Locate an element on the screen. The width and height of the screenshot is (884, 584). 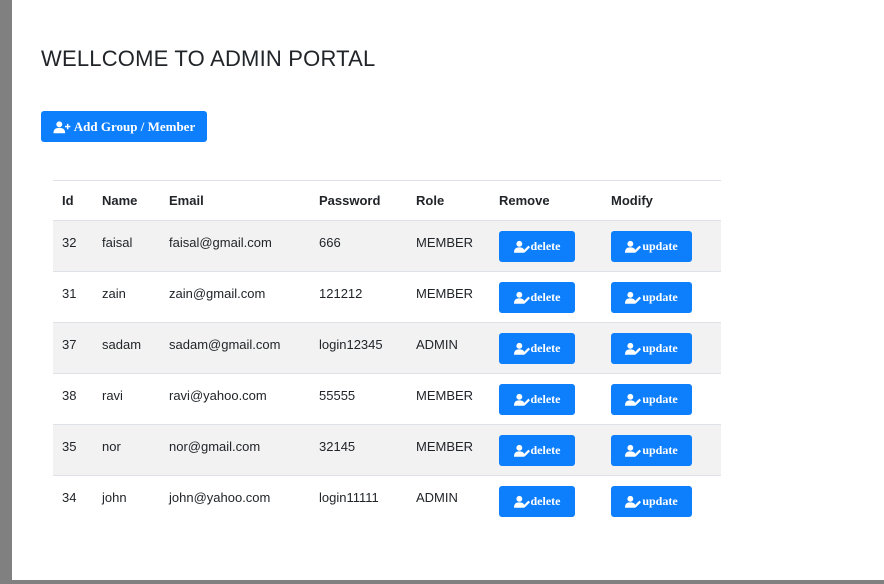
column-header-remove: Remove is located at coordinates (524, 200).